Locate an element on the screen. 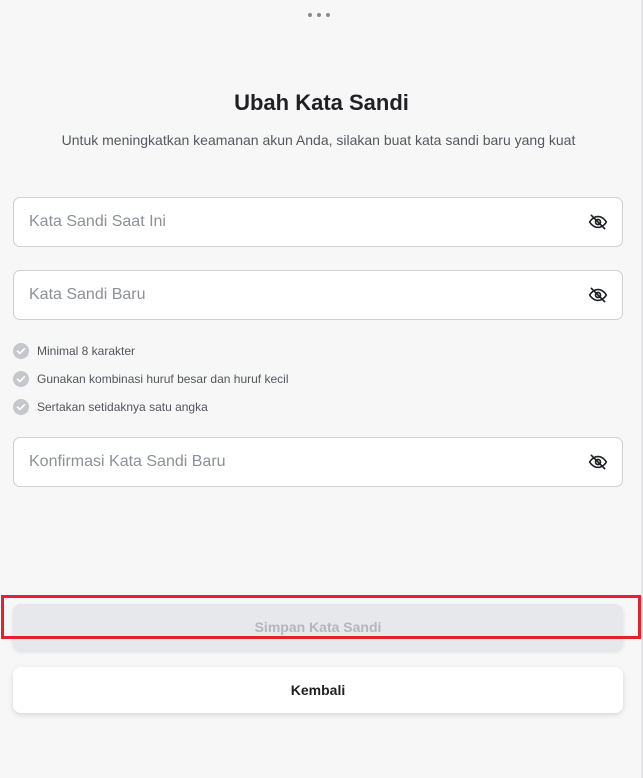 The height and width of the screenshot is (778, 643). new-password-field is located at coordinates (318, 295).